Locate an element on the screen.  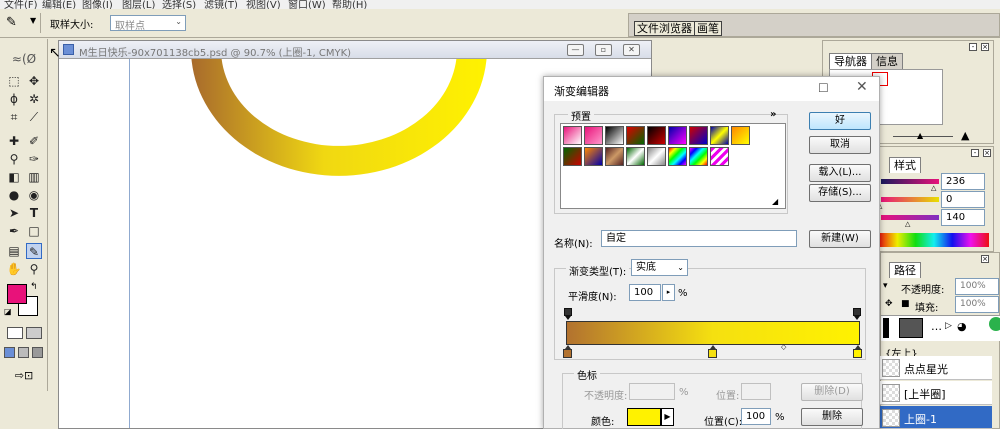
crop-icon: ⌗ is located at coordinates (14, 117).